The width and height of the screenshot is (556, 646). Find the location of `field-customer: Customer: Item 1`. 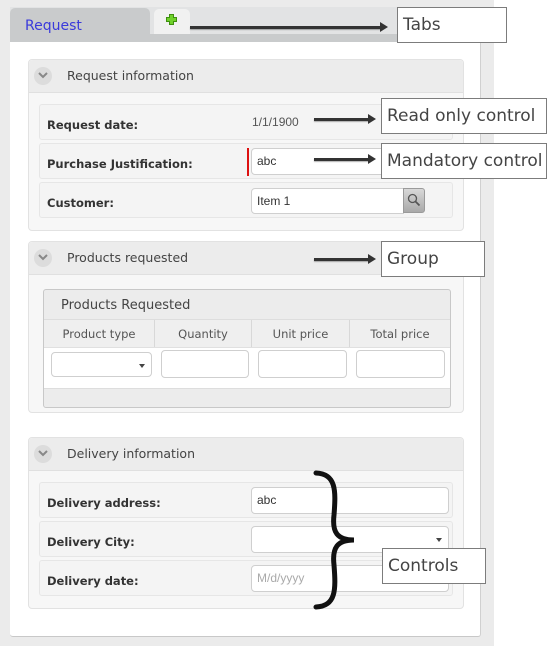

field-customer: Customer: Item 1 is located at coordinates (246, 200).